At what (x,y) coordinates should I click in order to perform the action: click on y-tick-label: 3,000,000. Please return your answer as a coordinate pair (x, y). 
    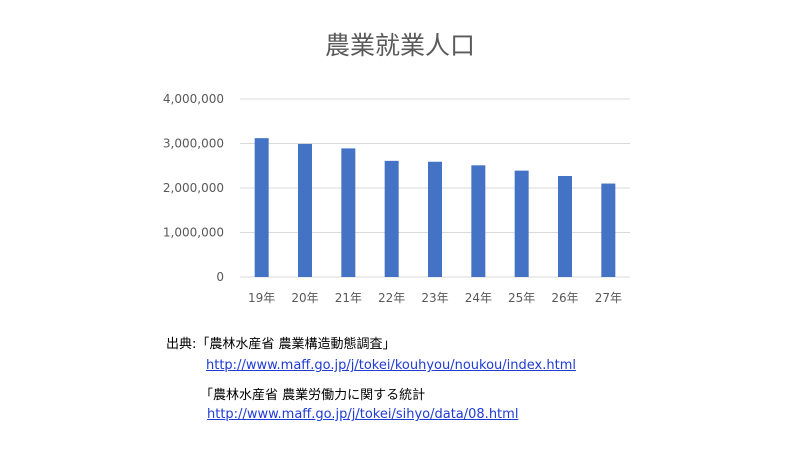
    Looking at the image, I should click on (193, 144).